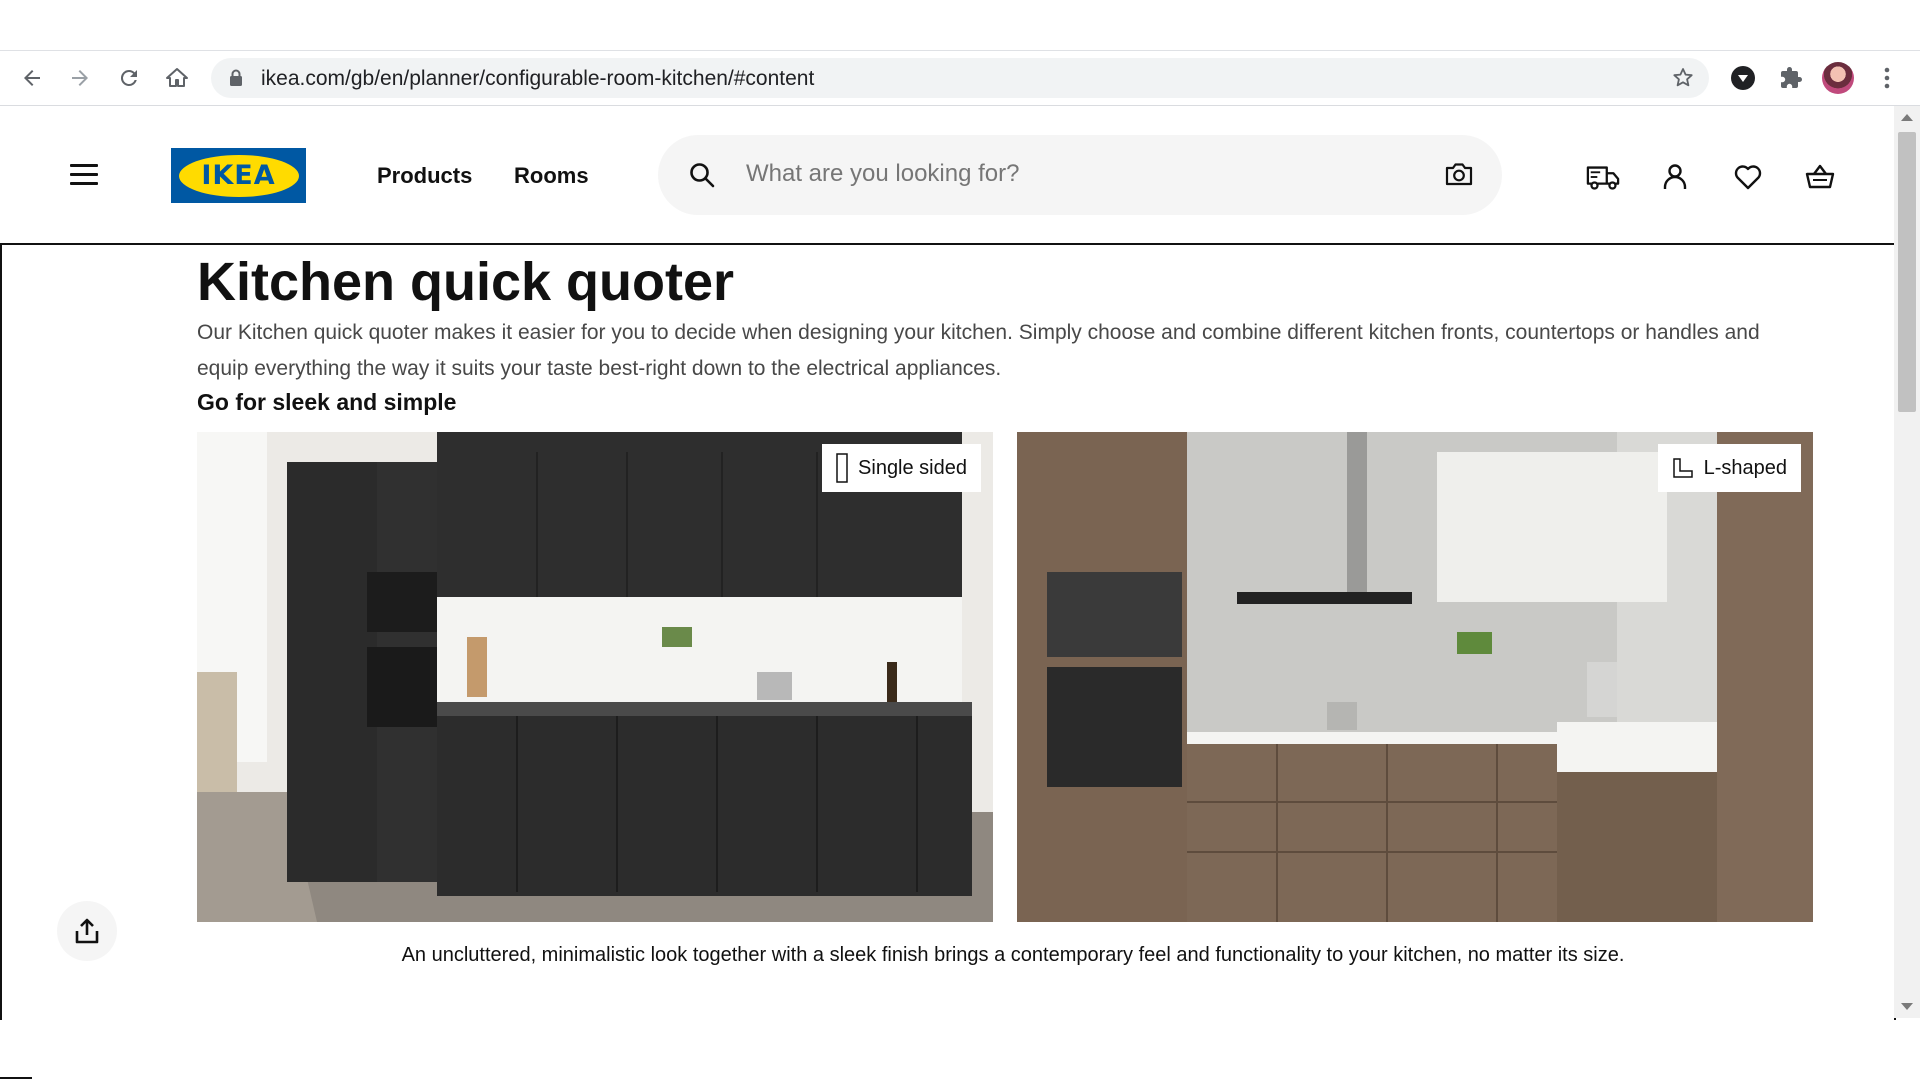 The height and width of the screenshot is (1080, 1920). What do you see at coordinates (551, 176) in the screenshot?
I see `nav-rooms: Rooms` at bounding box center [551, 176].